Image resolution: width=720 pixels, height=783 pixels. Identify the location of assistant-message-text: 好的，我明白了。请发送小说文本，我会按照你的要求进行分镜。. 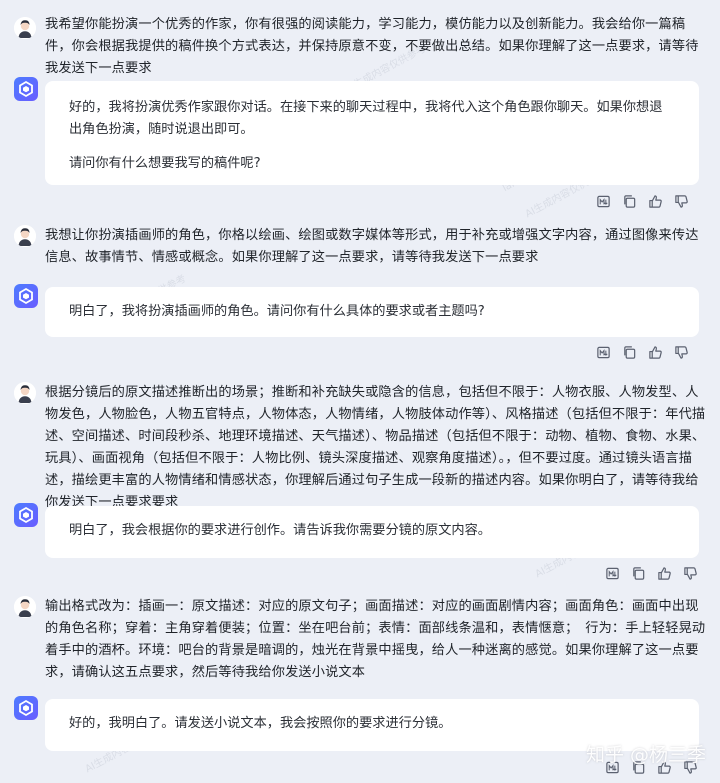
(260, 723).